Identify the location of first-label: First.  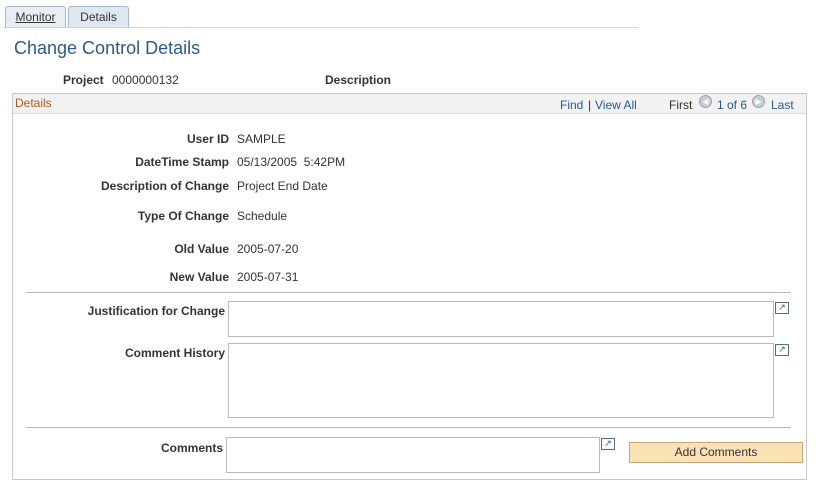
(680, 105).